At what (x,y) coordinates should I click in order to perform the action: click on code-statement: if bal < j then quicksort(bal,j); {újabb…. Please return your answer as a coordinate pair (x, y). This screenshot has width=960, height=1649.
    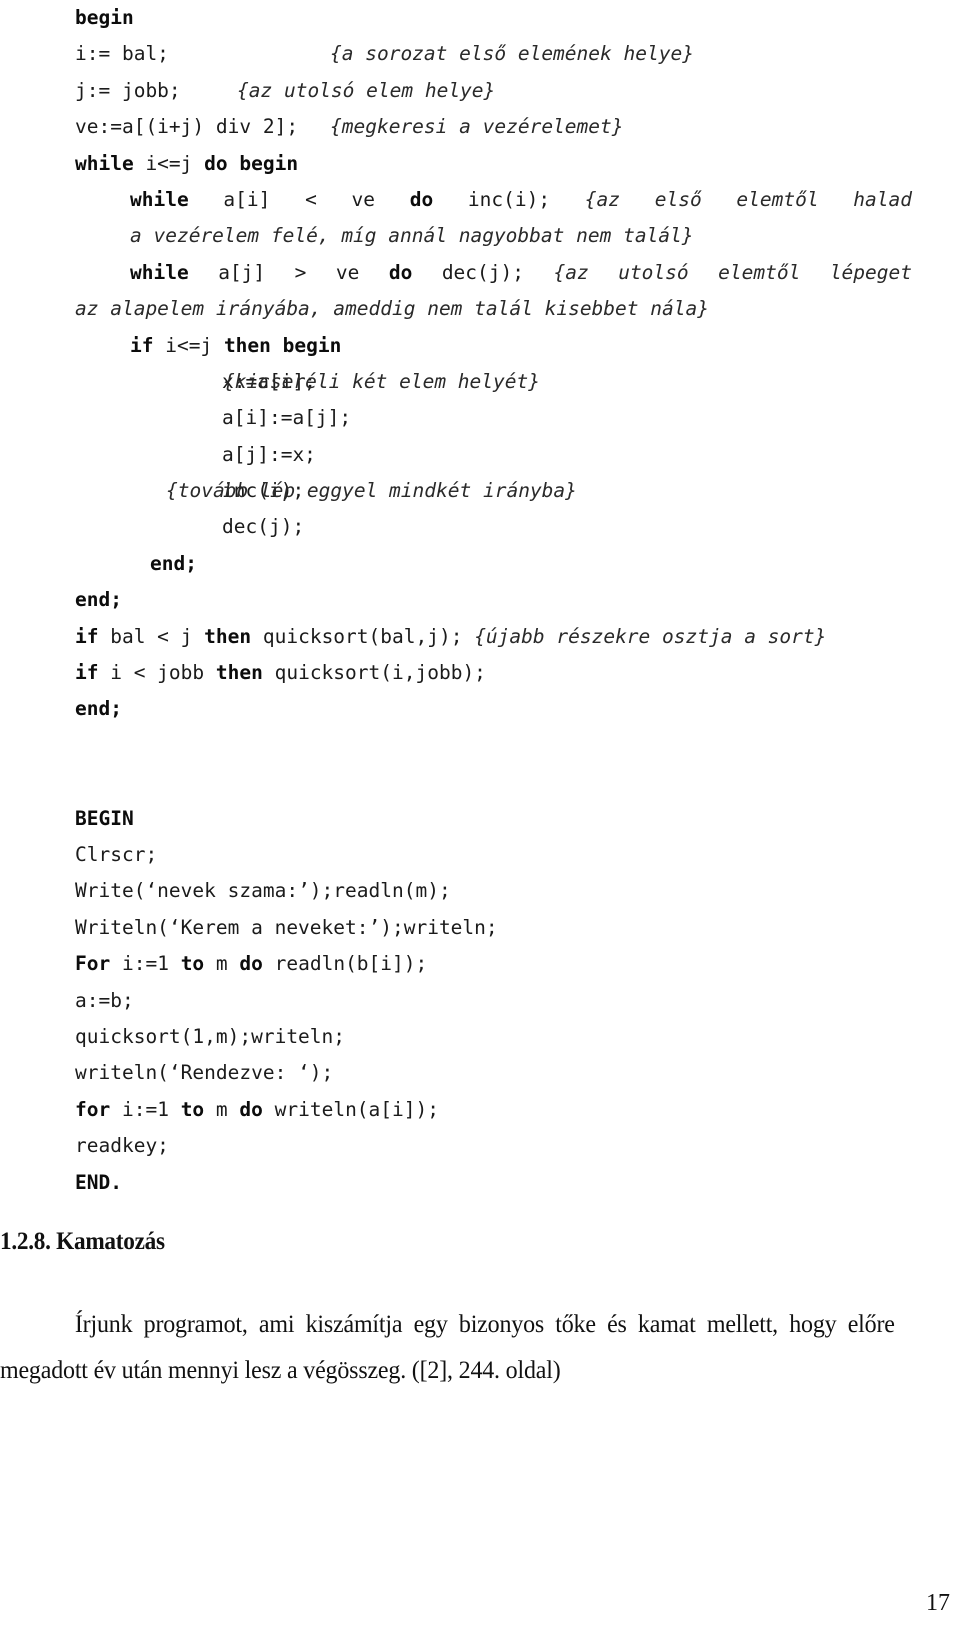
    Looking at the image, I should click on (450, 636).